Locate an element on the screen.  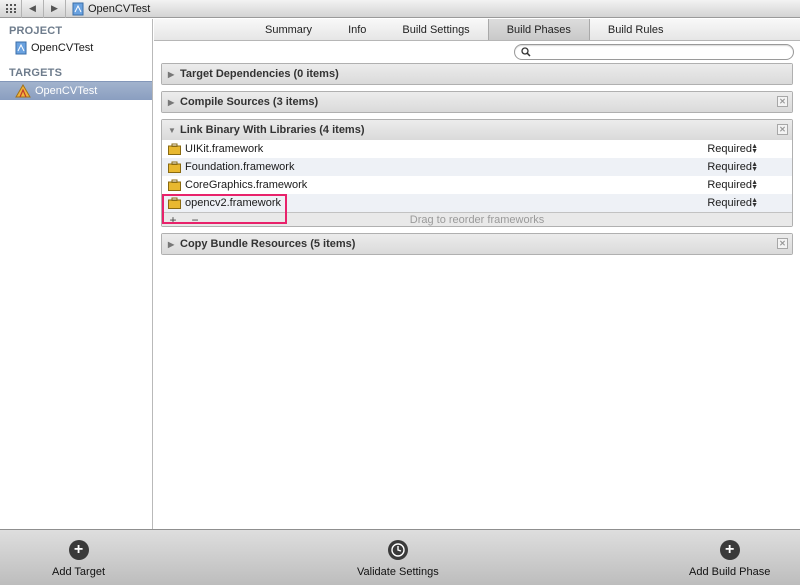
add-build-phase-button: + Add Build Phase is located at coordinates (729, 559).